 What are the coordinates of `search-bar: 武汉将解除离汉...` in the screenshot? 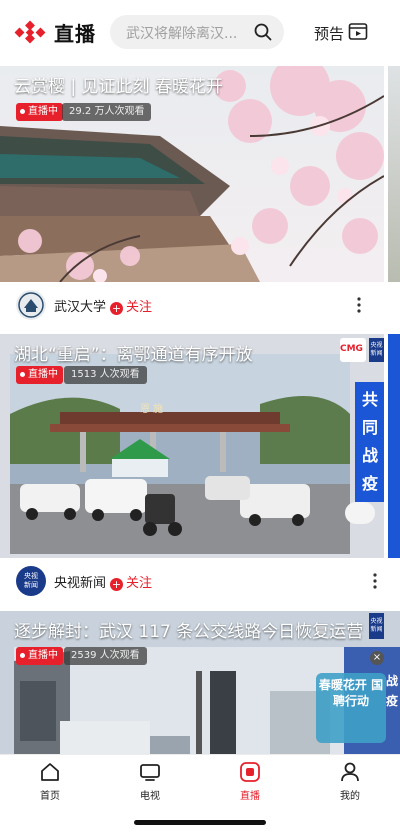 It's located at (197, 32).